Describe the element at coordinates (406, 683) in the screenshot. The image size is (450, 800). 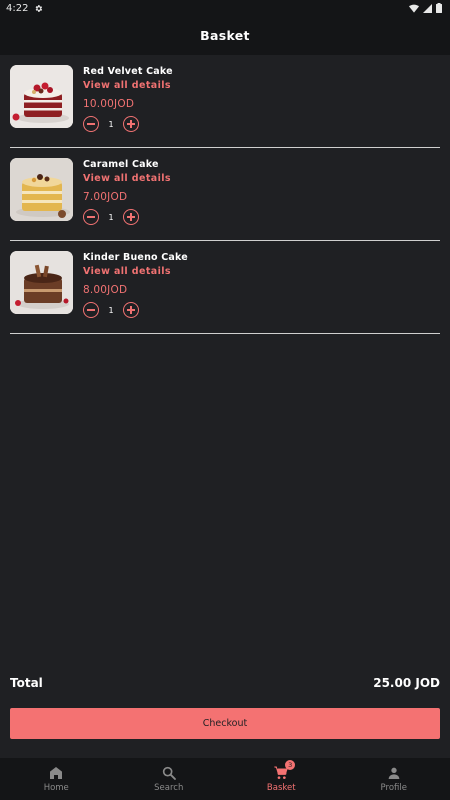
I see `total-value: 25.00 JOD` at that location.